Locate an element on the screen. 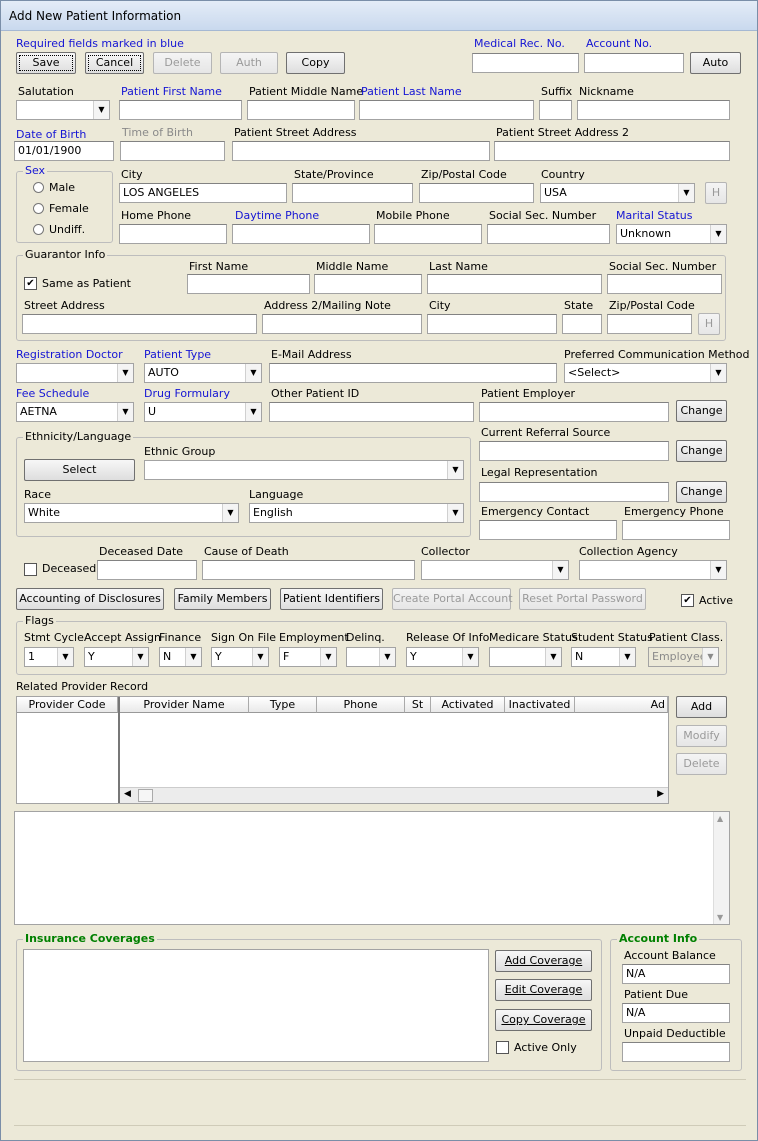 The width and height of the screenshot is (758, 1141). active-only-checkbox is located at coordinates (502, 1047).